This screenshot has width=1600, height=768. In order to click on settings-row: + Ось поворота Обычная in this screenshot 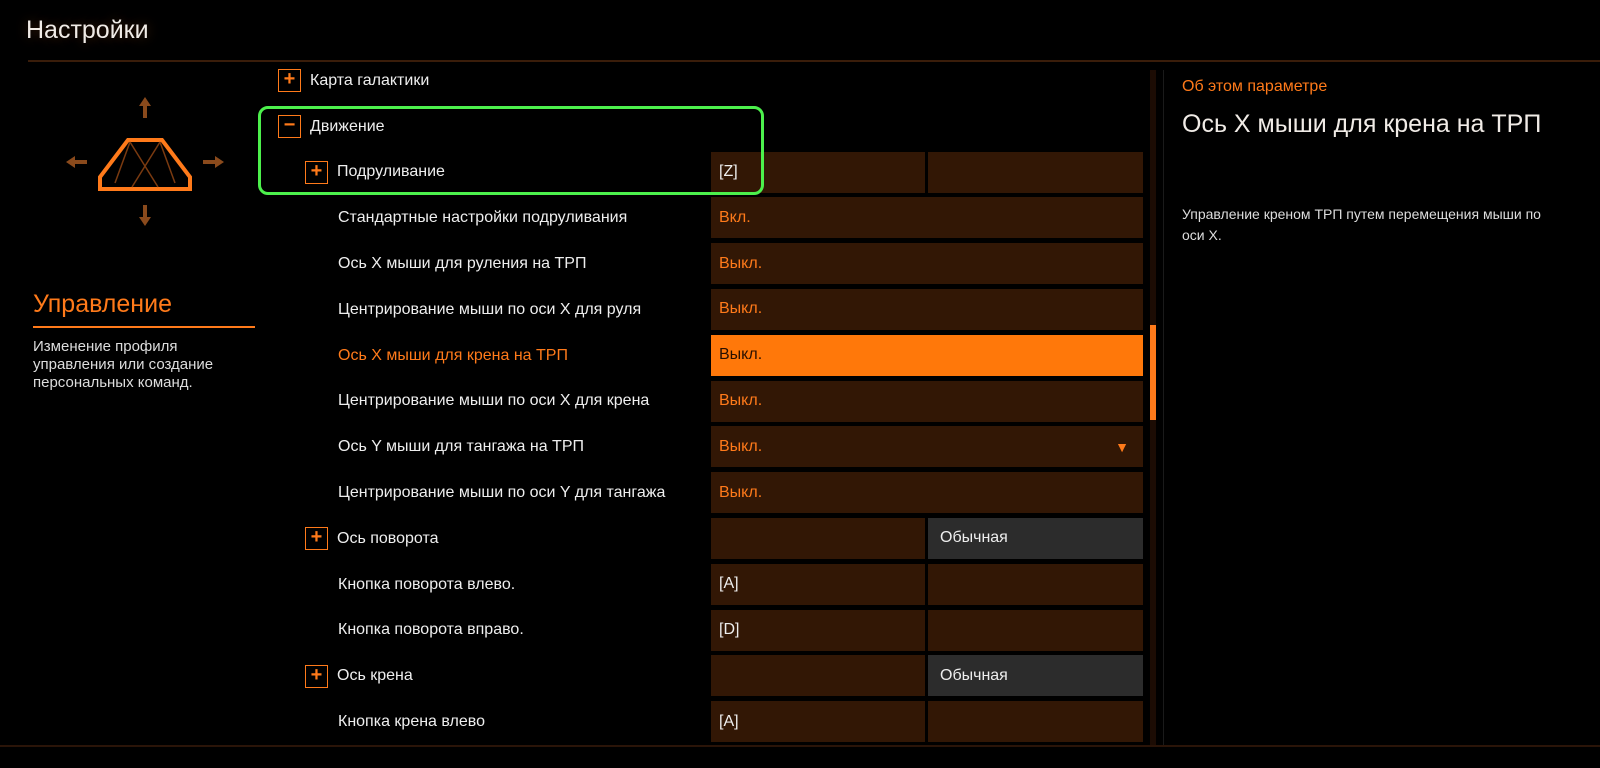, I will do `click(710, 539)`.